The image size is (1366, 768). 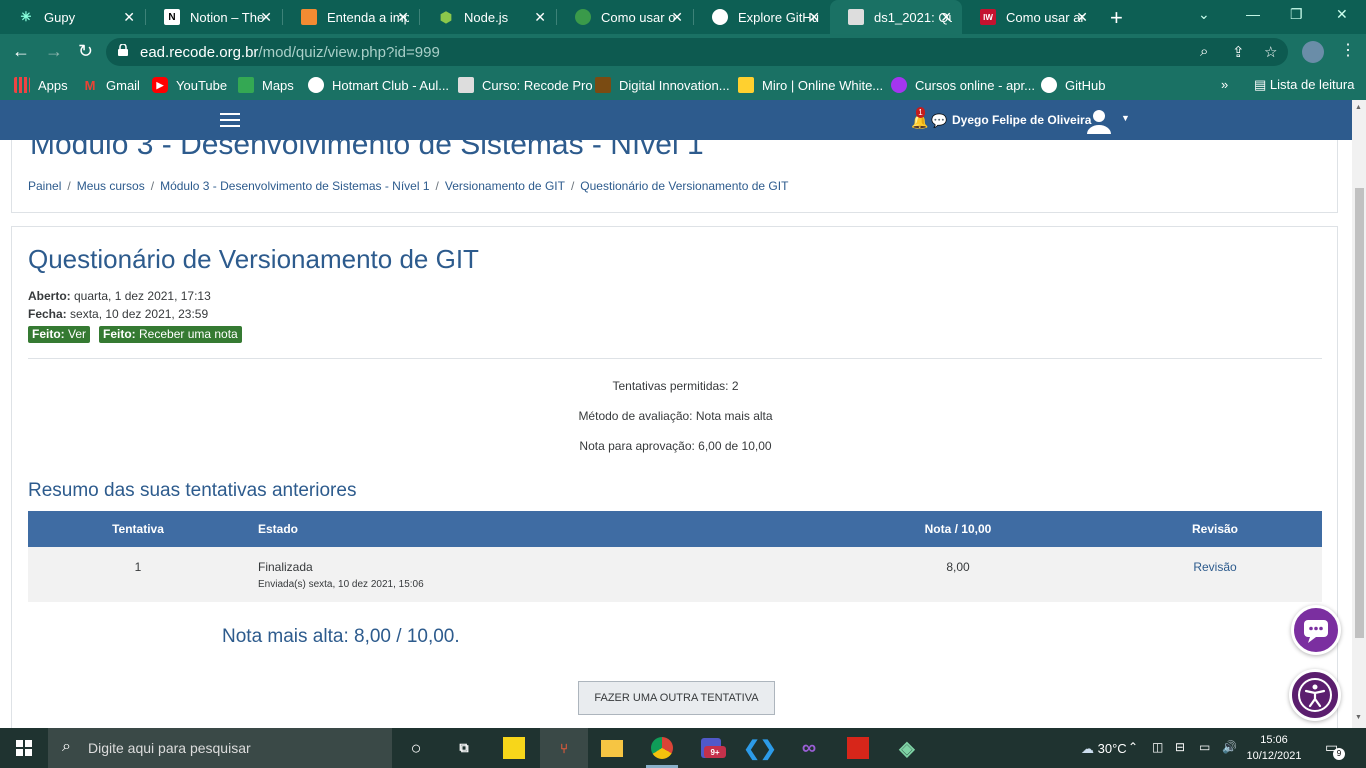 What do you see at coordinates (564, 748) in the screenshot?
I see `git-app-icon: ⑂` at bounding box center [564, 748].